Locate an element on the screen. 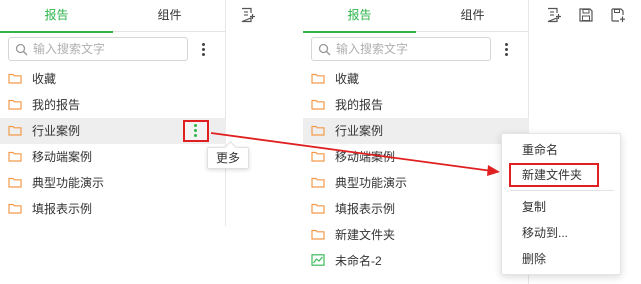 The height and width of the screenshot is (284, 641). right-tab-bar: 报告 组件 is located at coordinates (416, 16).